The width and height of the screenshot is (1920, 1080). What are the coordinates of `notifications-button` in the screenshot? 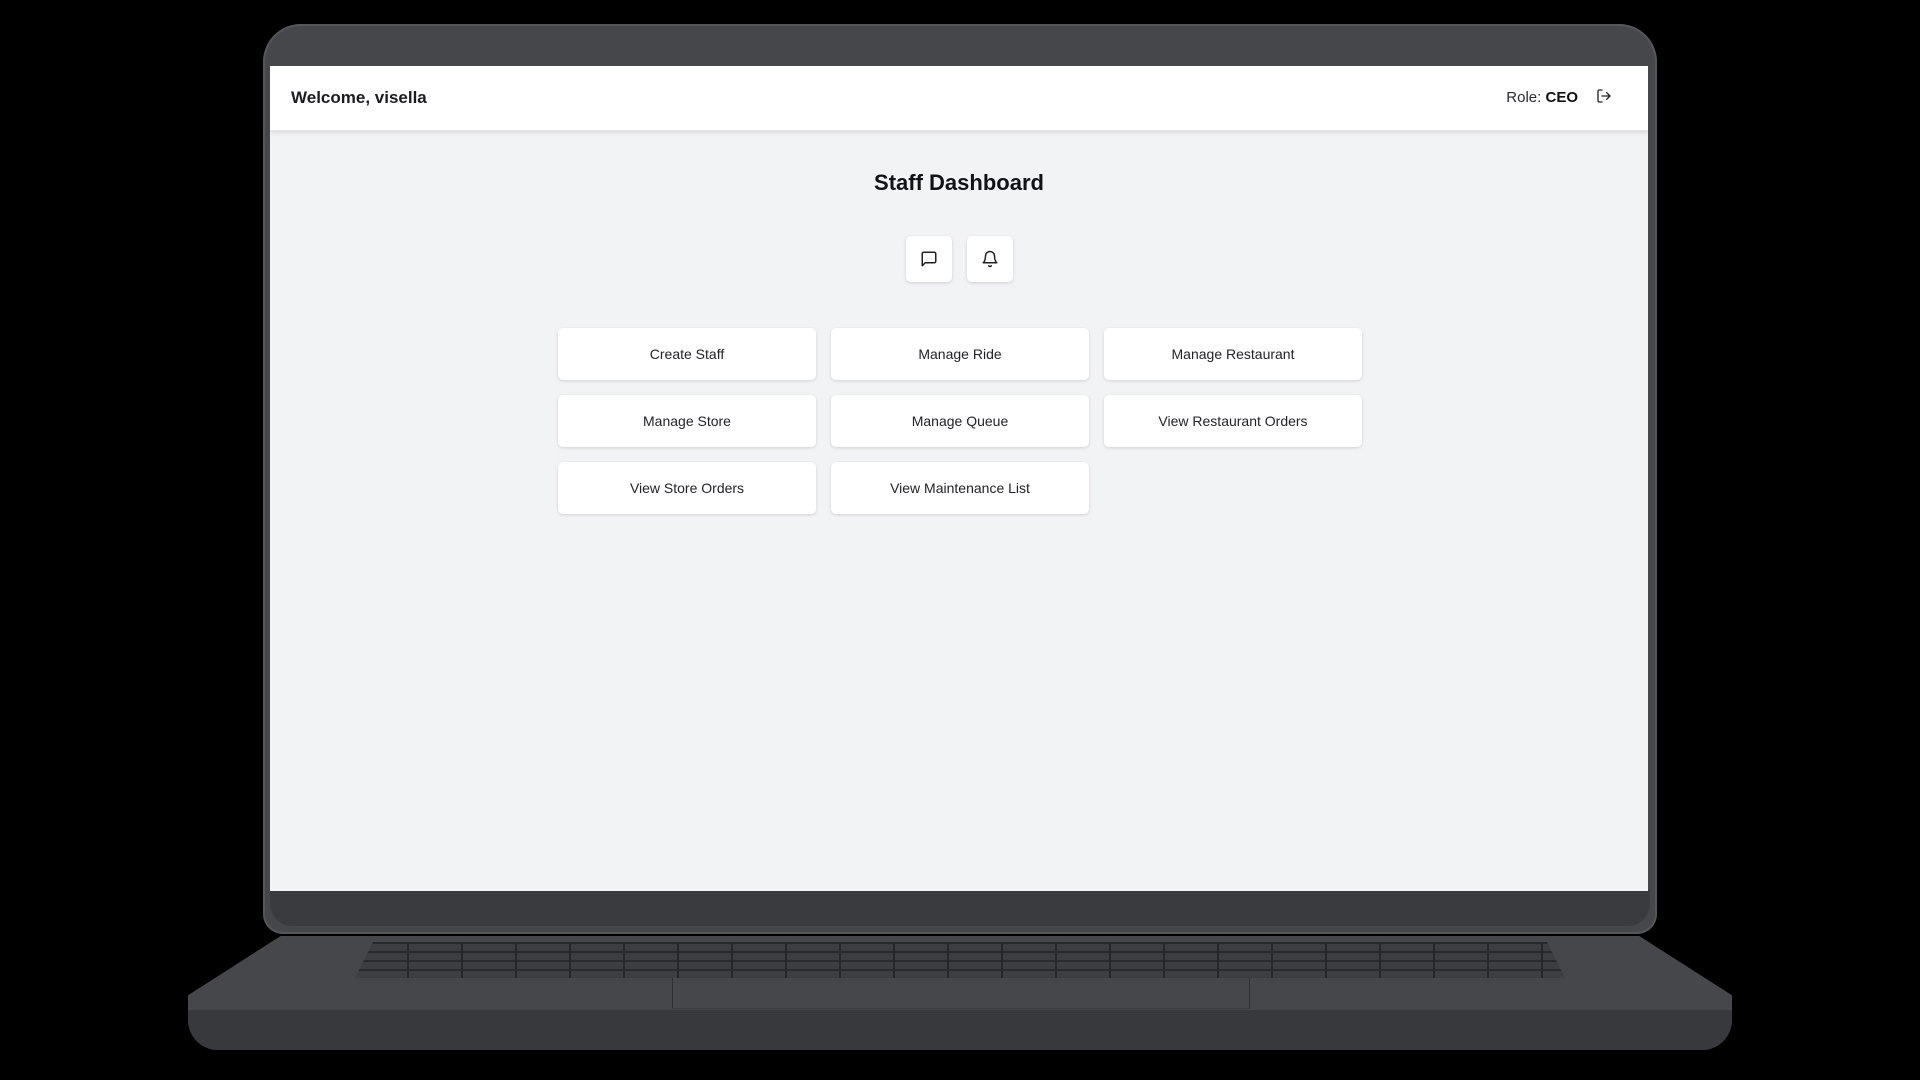 It's located at (990, 259).